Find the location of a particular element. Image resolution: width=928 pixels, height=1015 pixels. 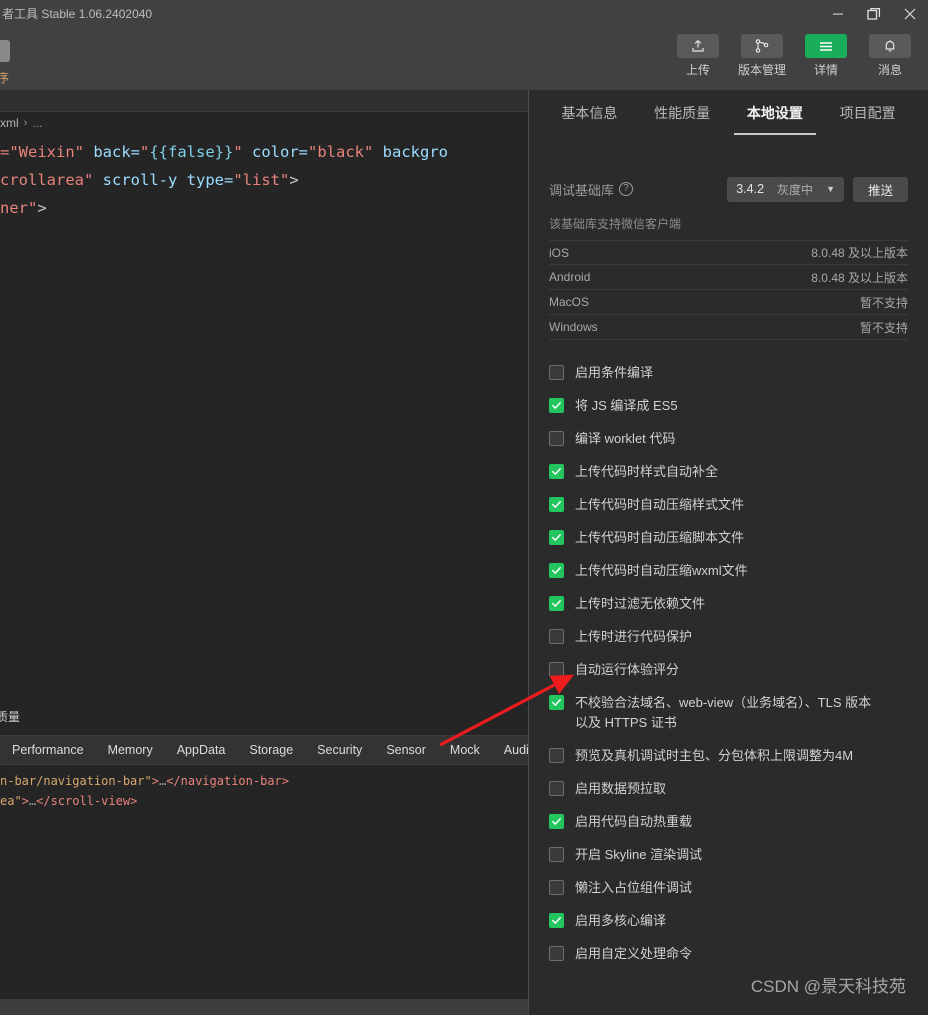

title-bar: 者工具 Stable 1.06.2402040 is located at coordinates (464, 14).